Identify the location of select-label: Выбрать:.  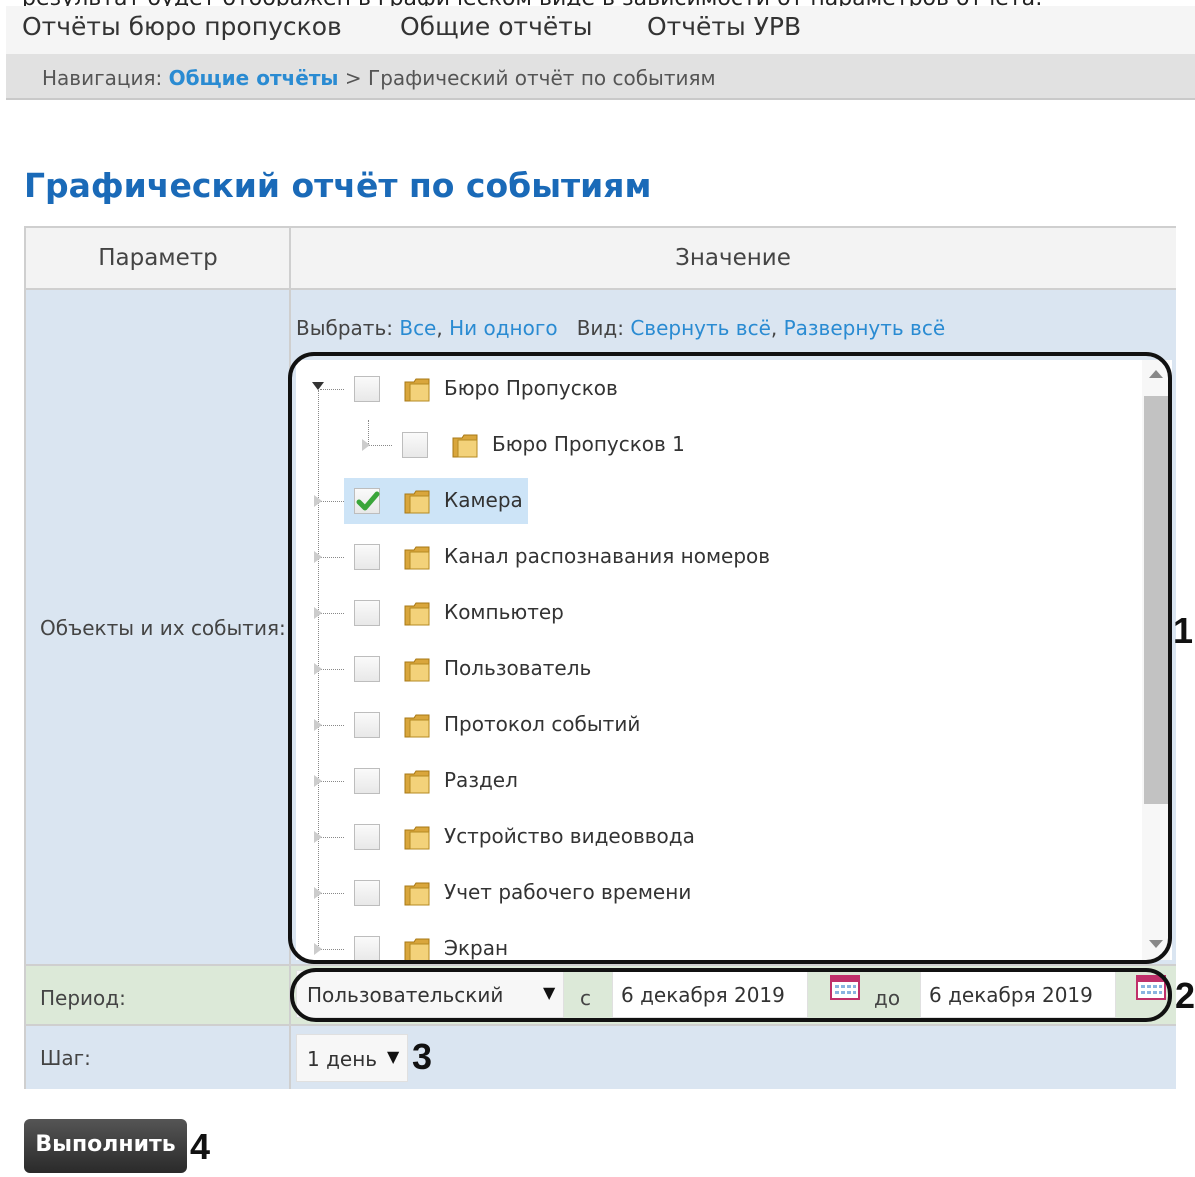
(344, 328).